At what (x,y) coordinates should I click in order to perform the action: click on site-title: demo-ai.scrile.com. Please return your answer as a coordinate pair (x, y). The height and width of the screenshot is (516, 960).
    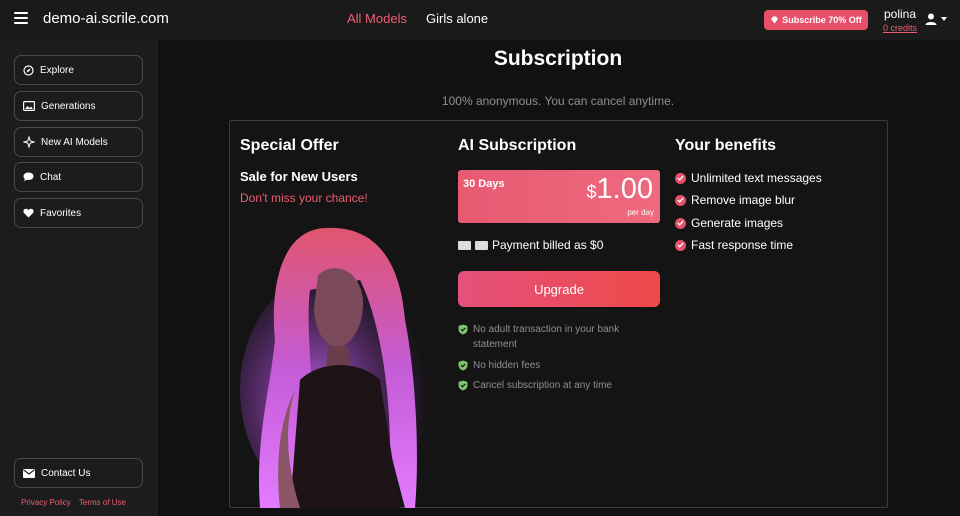
    Looking at the image, I should click on (106, 18).